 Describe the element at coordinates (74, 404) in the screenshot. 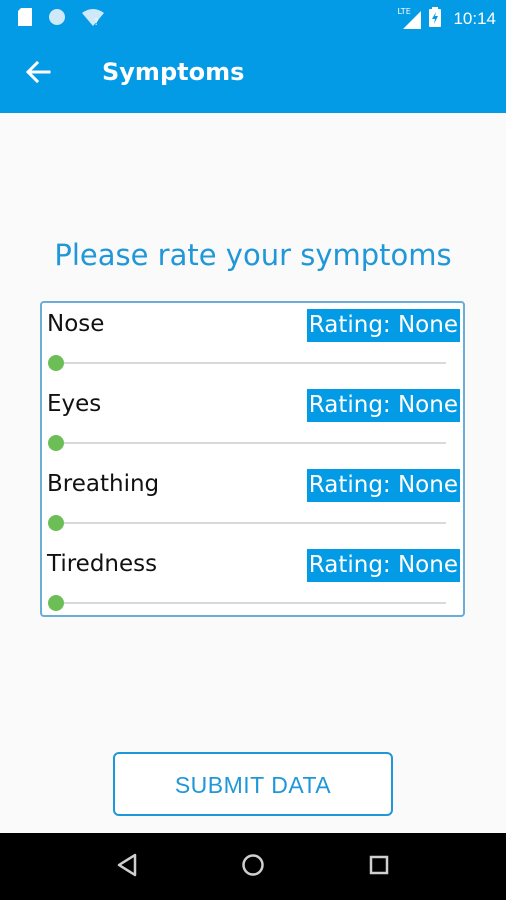

I see `symptom-label: Eyes` at that location.